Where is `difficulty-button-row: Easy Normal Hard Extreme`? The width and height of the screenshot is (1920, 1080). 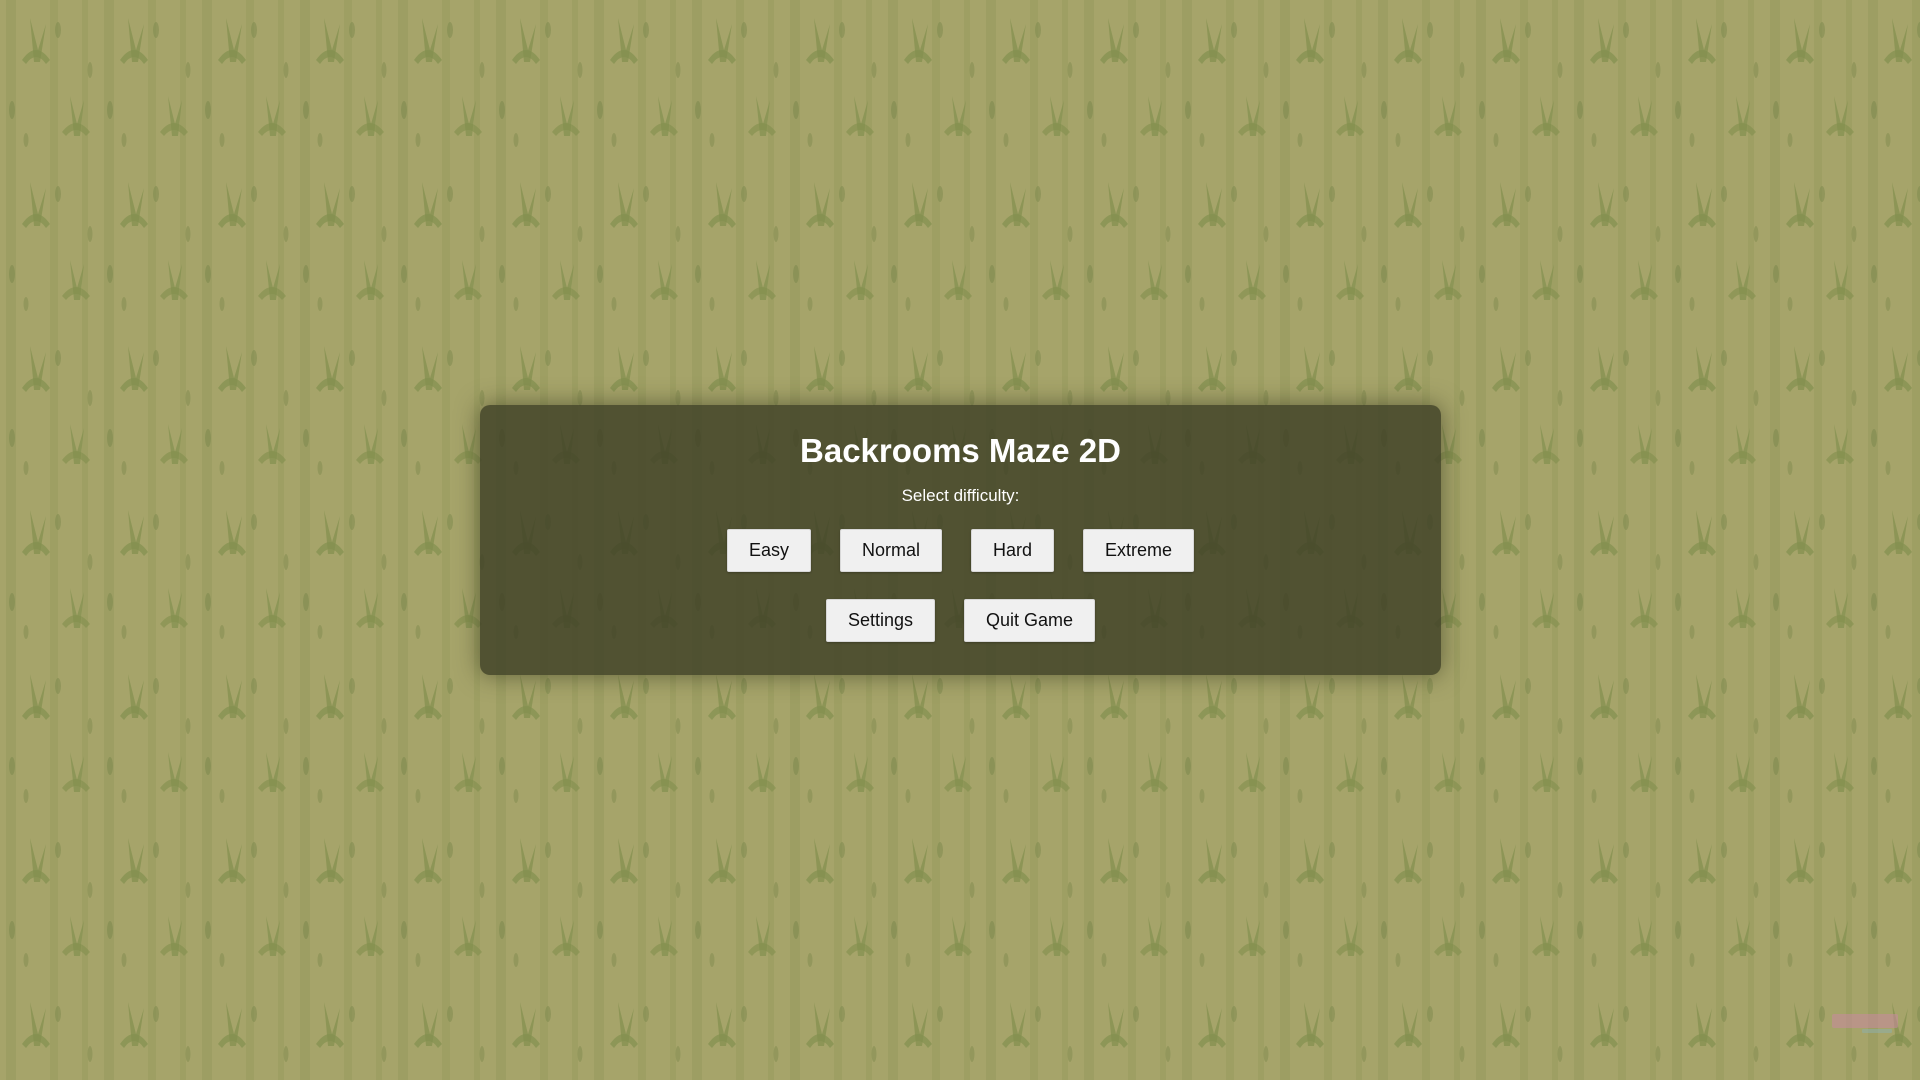
difficulty-button-row: Easy Normal Hard Extreme is located at coordinates (960, 550).